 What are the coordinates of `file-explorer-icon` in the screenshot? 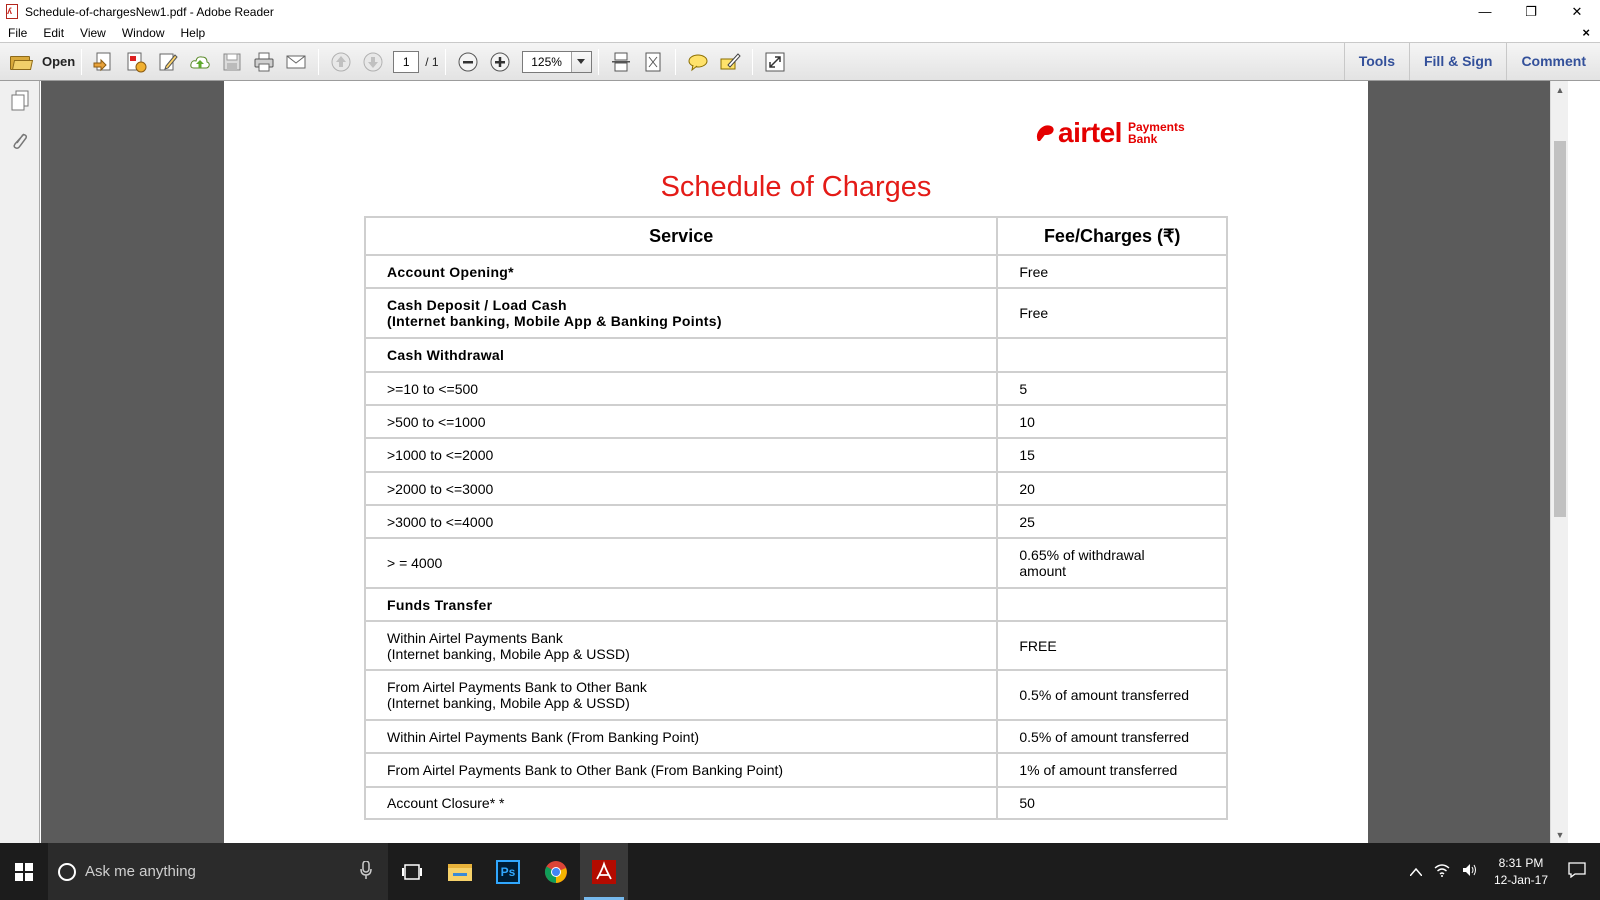 It's located at (460, 872).